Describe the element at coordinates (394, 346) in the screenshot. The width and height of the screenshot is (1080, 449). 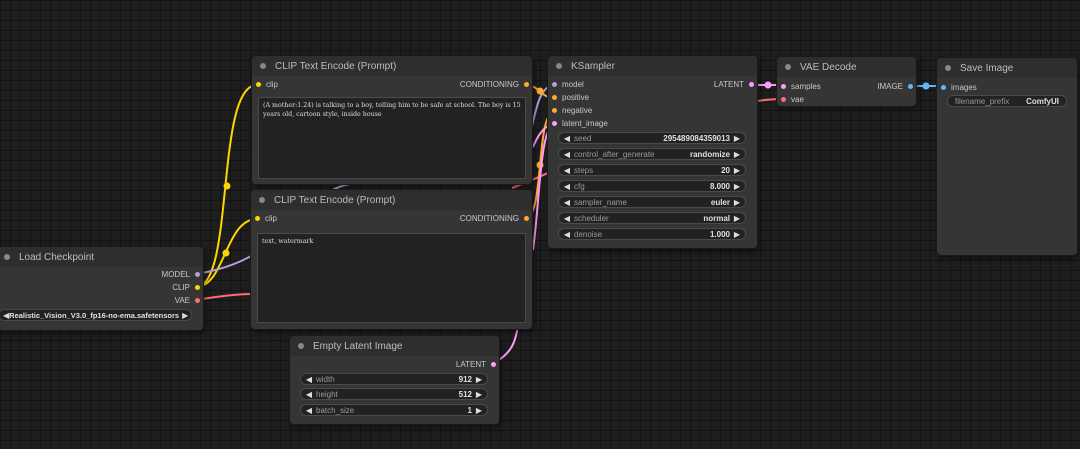
I see `node-title-bar: Empty Latent Image` at that location.